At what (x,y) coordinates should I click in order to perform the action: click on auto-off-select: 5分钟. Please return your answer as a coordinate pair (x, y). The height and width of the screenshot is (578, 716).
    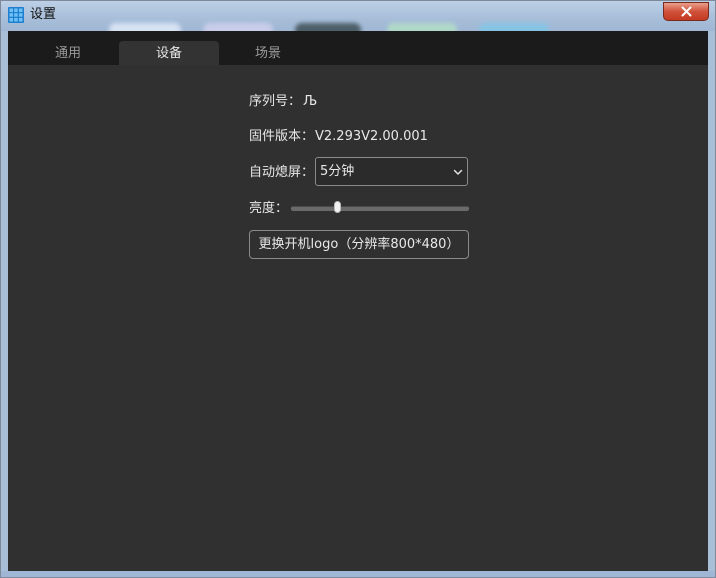
    Looking at the image, I should click on (391, 171).